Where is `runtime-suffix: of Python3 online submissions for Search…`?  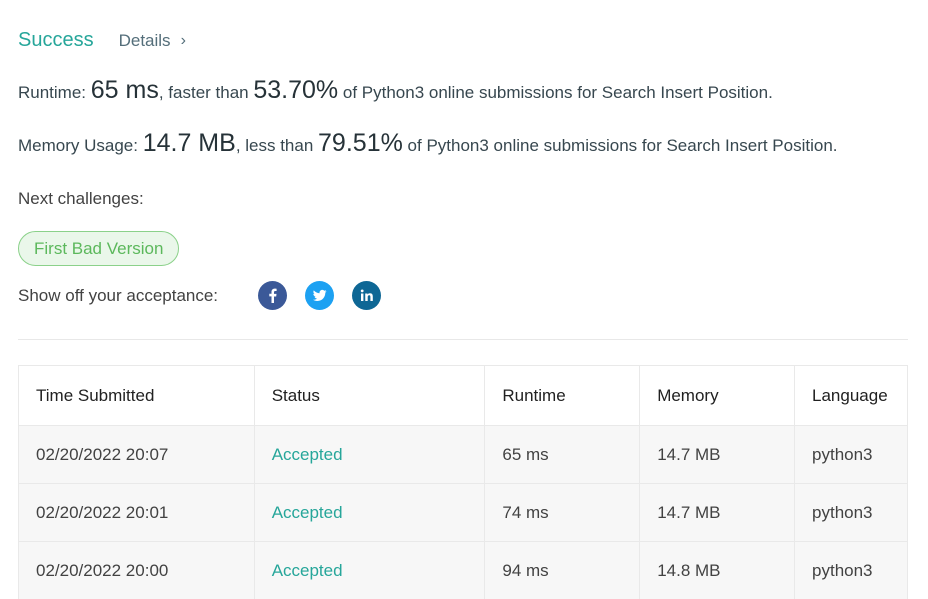 runtime-suffix: of Python3 online submissions for Search… is located at coordinates (555, 92).